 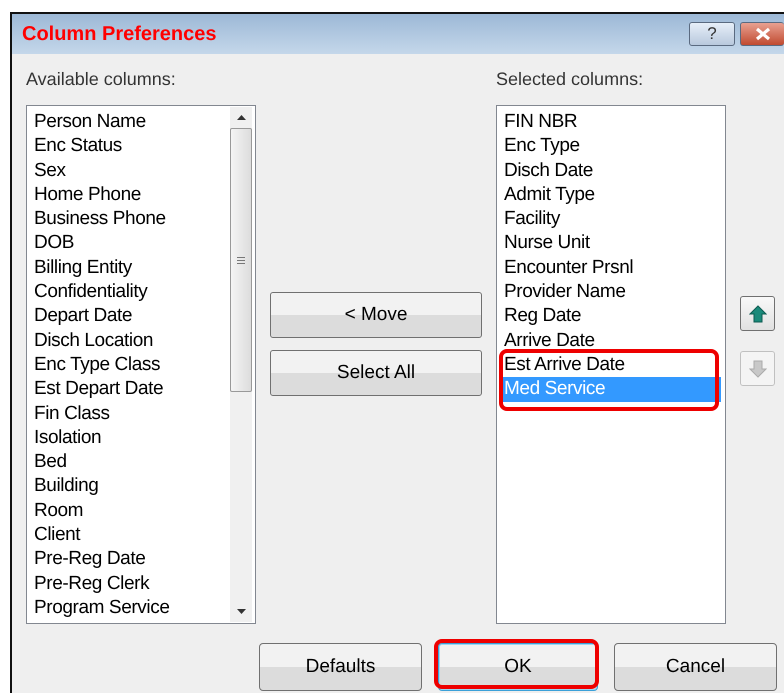 I want to click on list-item: Est Depart Date, so click(x=131, y=389).